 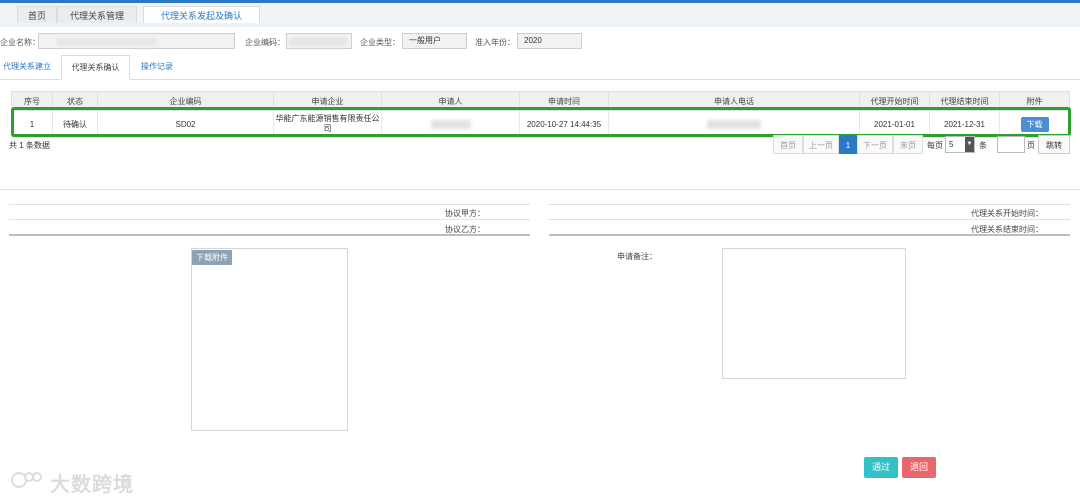 I want to click on download-button: 下载, so click(x=1034, y=124).